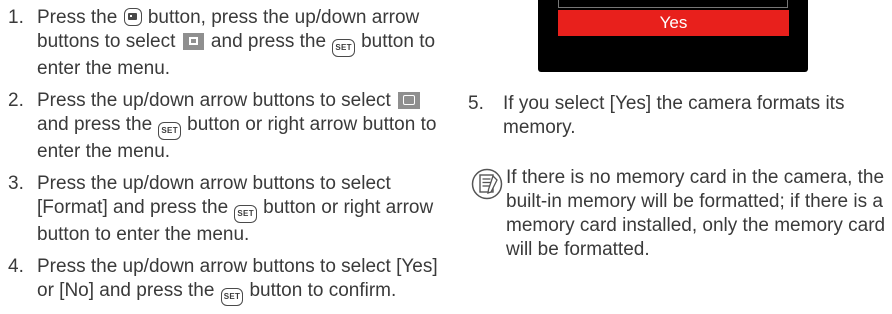 The image size is (892, 314). Describe the element at coordinates (16, 17) in the screenshot. I see `step-number: 1.` at that location.